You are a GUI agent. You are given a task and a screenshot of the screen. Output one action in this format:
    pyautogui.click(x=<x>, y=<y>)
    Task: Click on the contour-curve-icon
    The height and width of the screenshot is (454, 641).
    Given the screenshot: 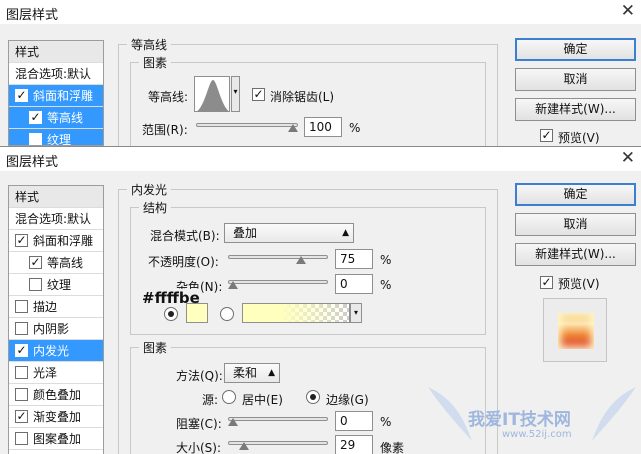 What is the action you would take?
    pyautogui.click(x=213, y=96)
    